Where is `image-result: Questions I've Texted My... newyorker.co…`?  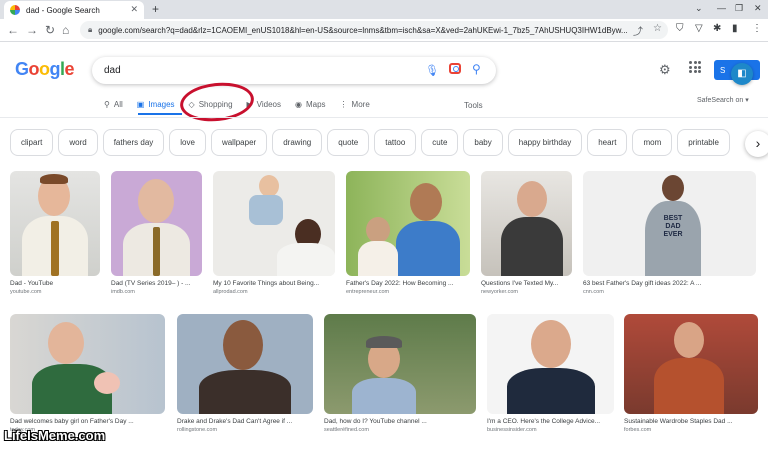 image-result: Questions I've Texted My... newyorker.co… is located at coordinates (526, 233).